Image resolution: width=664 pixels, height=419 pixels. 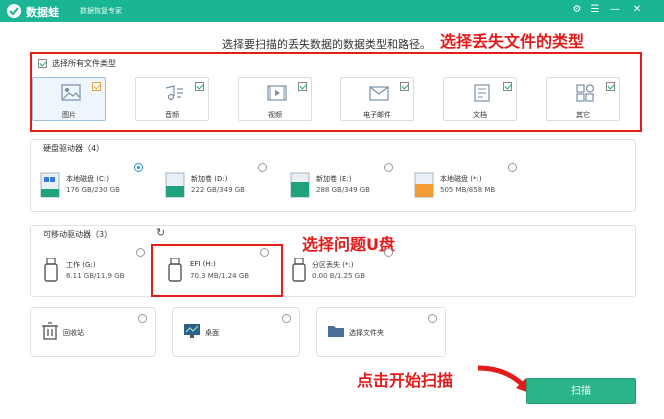 What do you see at coordinates (610, 86) in the screenshot?
I see `other-checkbox` at bounding box center [610, 86].